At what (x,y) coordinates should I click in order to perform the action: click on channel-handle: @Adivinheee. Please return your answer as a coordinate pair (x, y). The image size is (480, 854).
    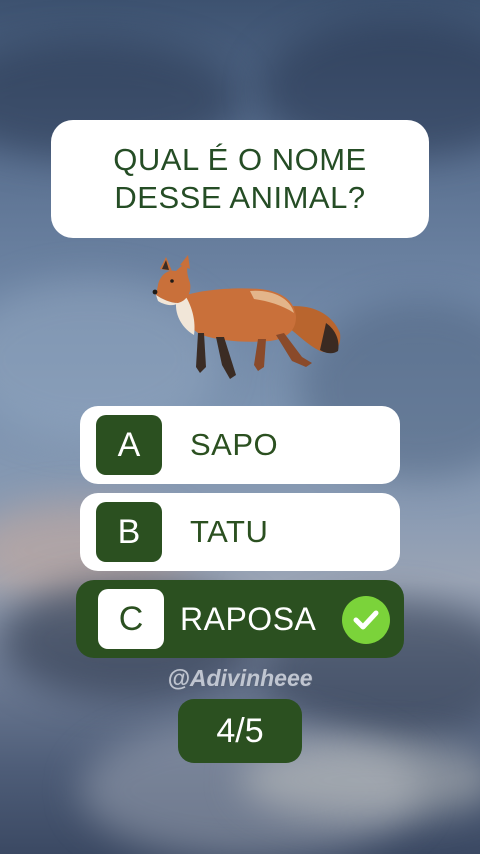
    Looking at the image, I should click on (240, 678).